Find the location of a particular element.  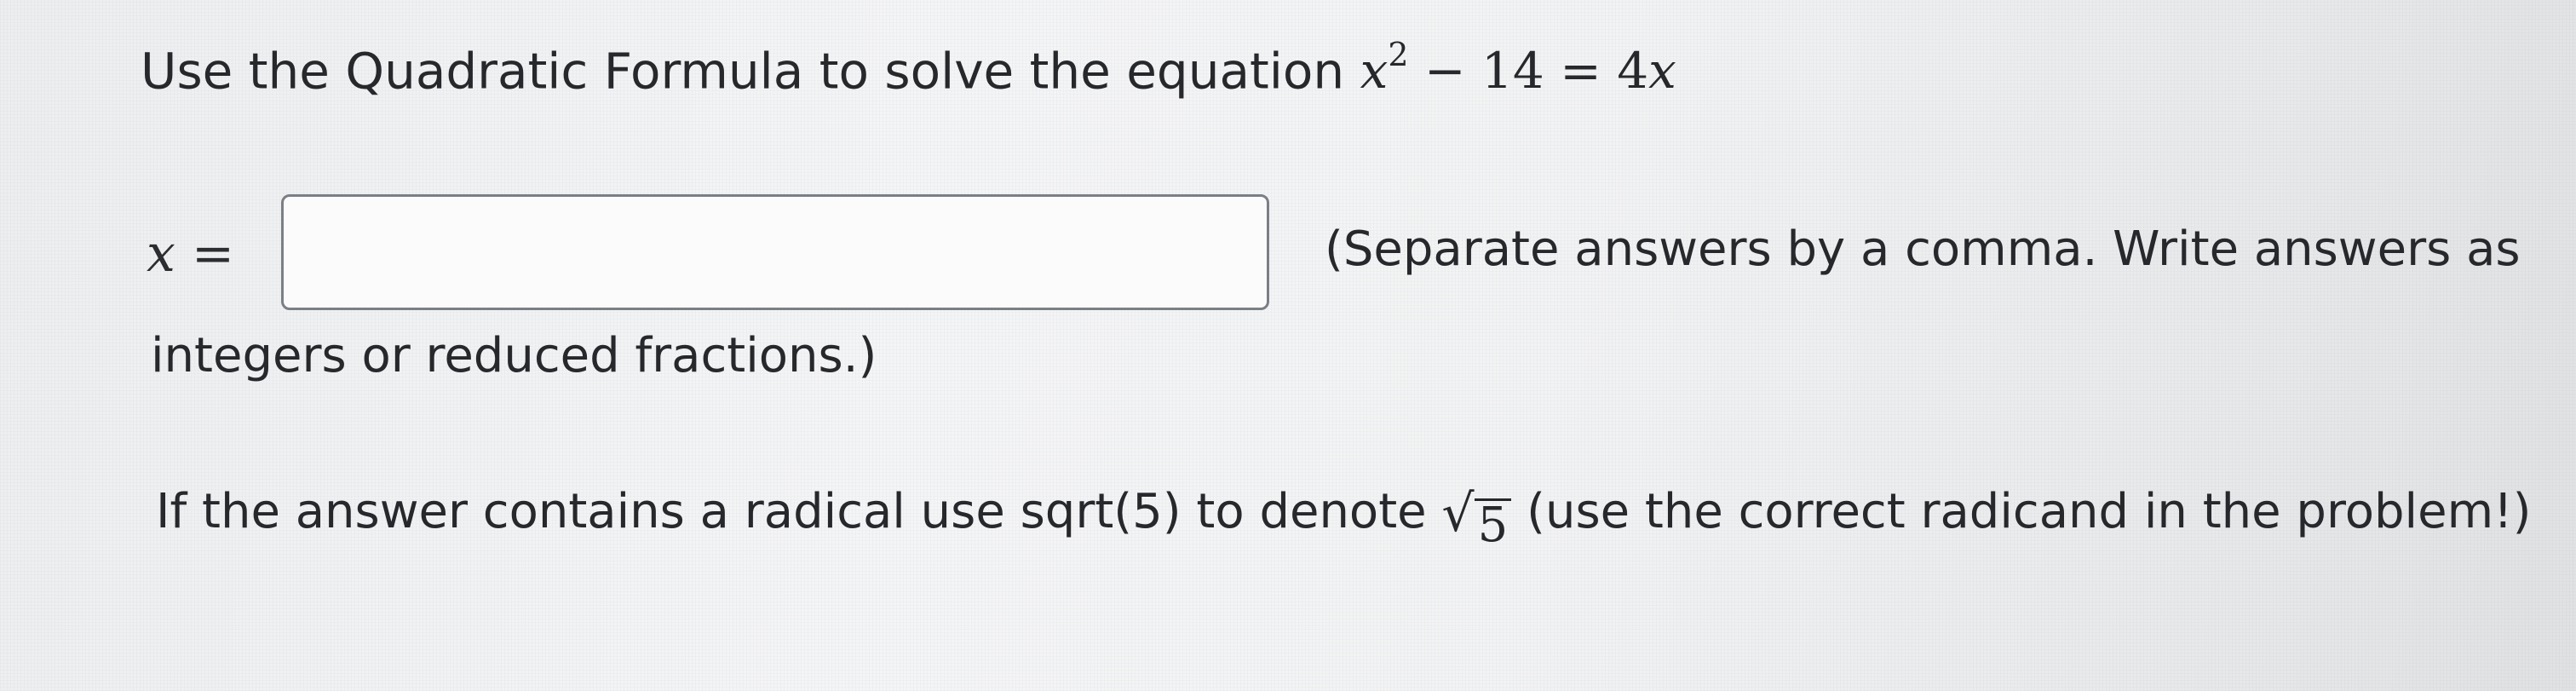

answer-label: x = is located at coordinates (215, 254).